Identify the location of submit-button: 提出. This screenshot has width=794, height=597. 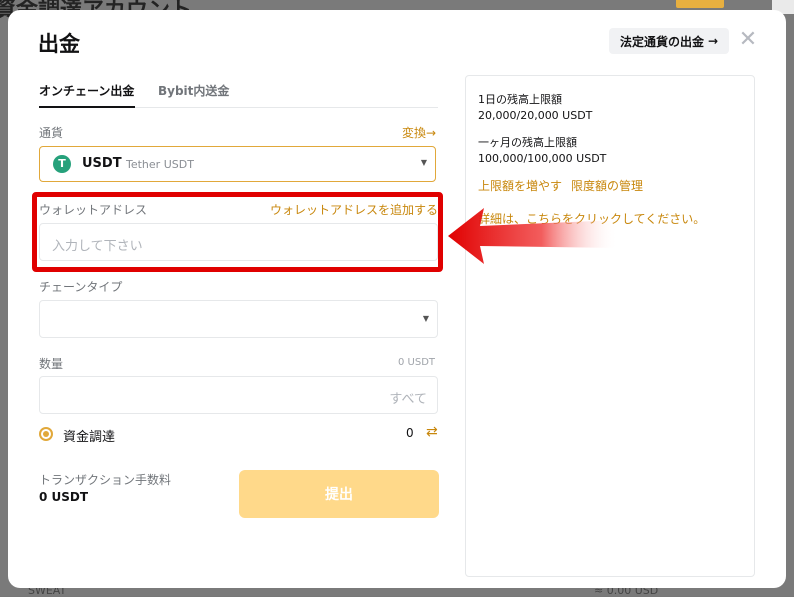
(339, 494).